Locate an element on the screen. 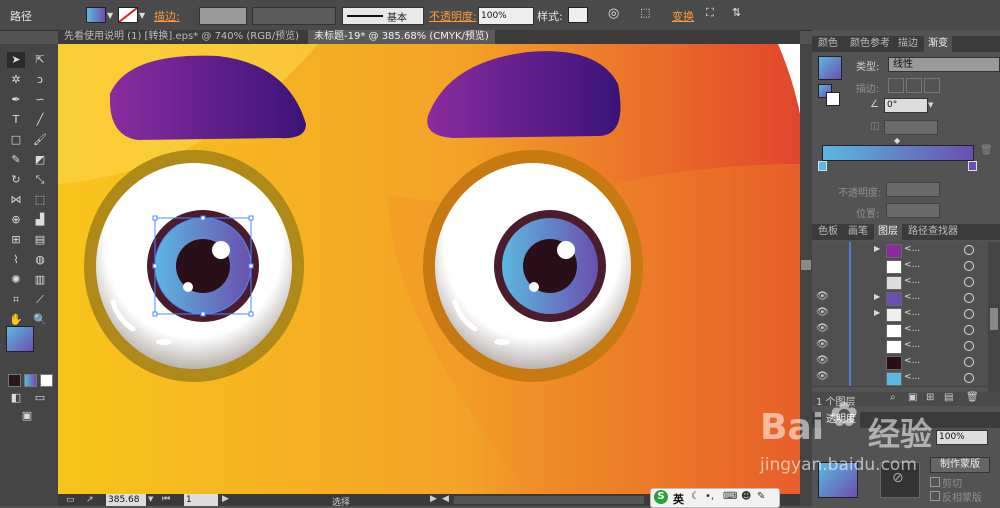 The width and height of the screenshot is (1000, 508). gradient-opacity-field is located at coordinates (913, 189).